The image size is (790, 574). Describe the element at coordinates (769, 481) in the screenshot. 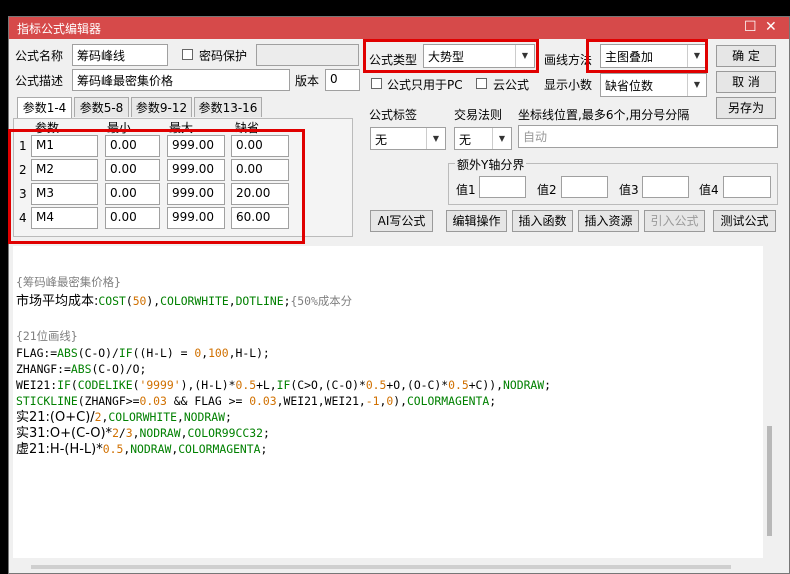

I see `scrollbar-thumb` at that location.